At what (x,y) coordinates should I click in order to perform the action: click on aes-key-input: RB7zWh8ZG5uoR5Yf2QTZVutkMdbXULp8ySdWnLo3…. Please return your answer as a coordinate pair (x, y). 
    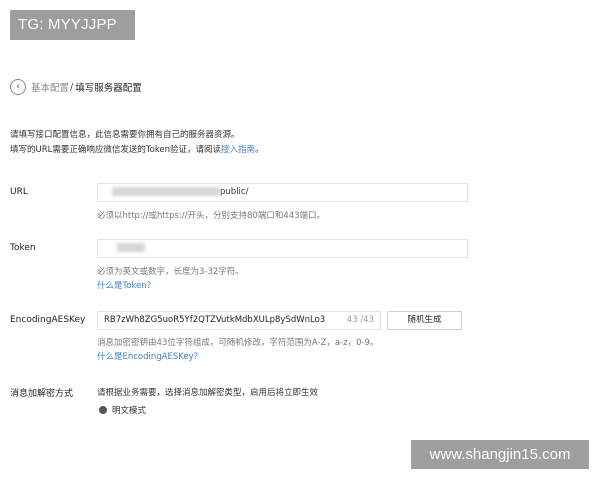
    Looking at the image, I should click on (239, 320).